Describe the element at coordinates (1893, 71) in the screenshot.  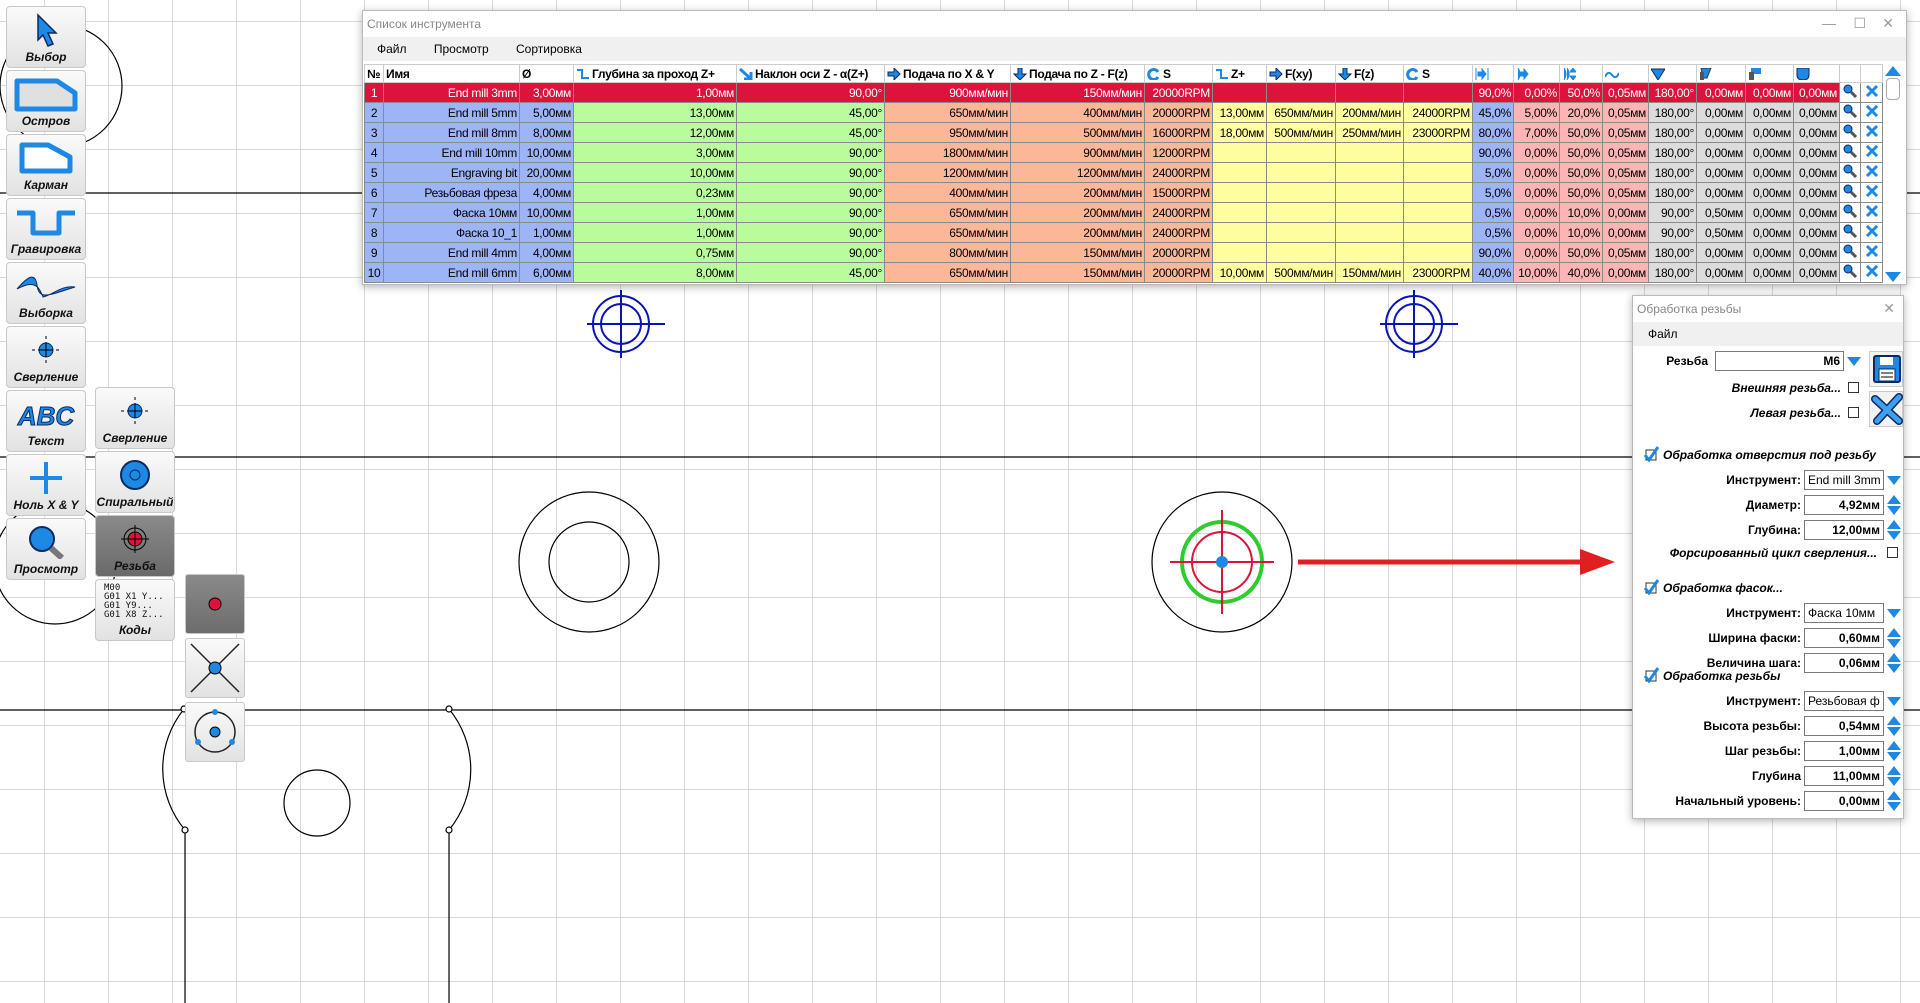
I see `scroll-up-icon` at that location.